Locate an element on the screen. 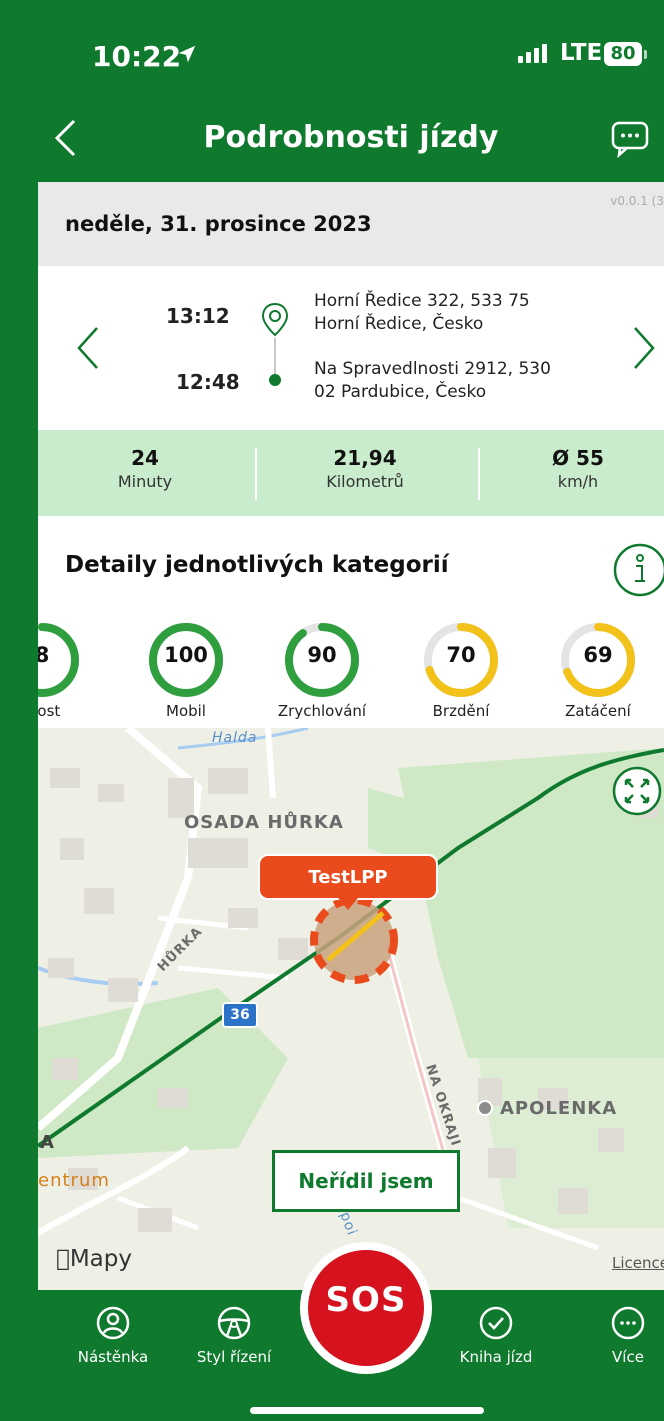 The height and width of the screenshot is (1421, 664). chat-bubble-icon is located at coordinates (630, 138).